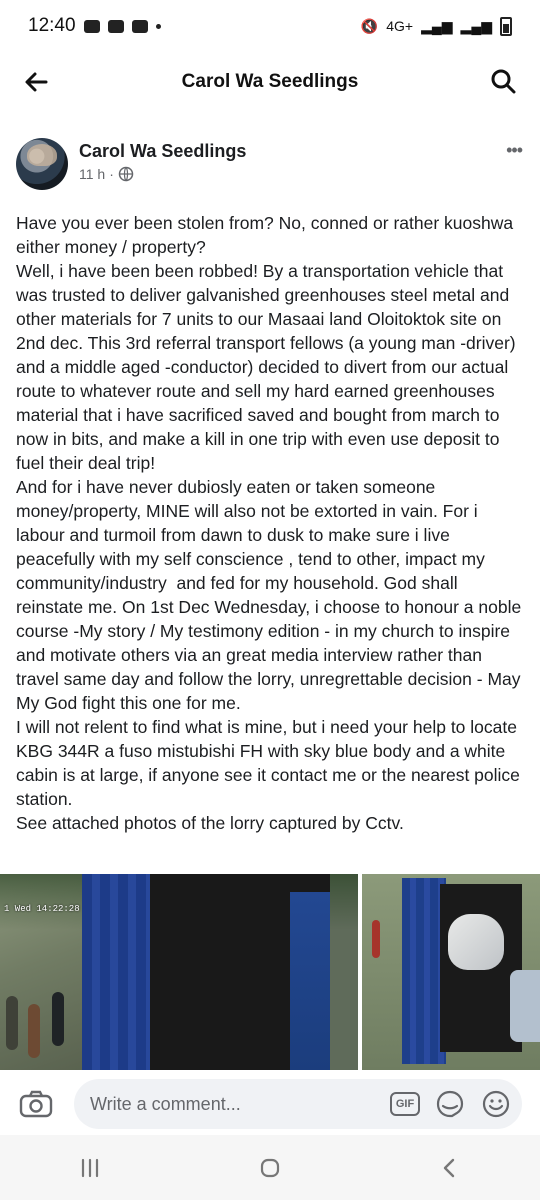 The width and height of the screenshot is (540, 1200). Describe the element at coordinates (476, 942) in the screenshot. I see `white-bag` at that location.